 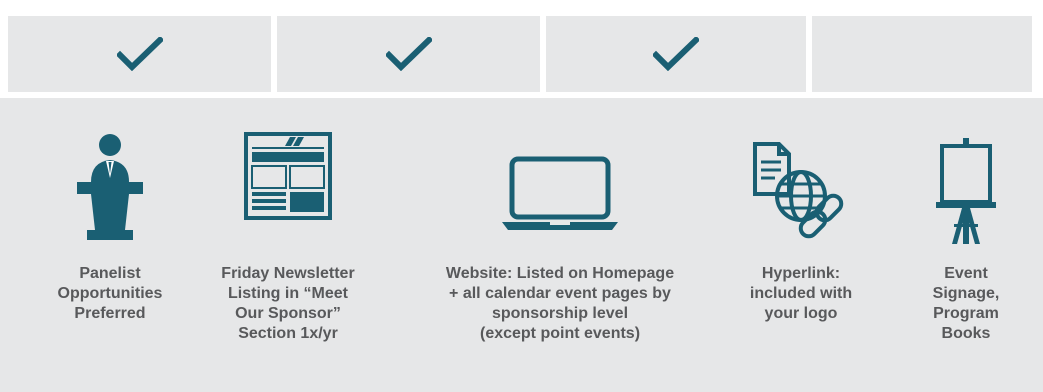 I want to click on check-cell-4-empty, so click(x=922, y=54).